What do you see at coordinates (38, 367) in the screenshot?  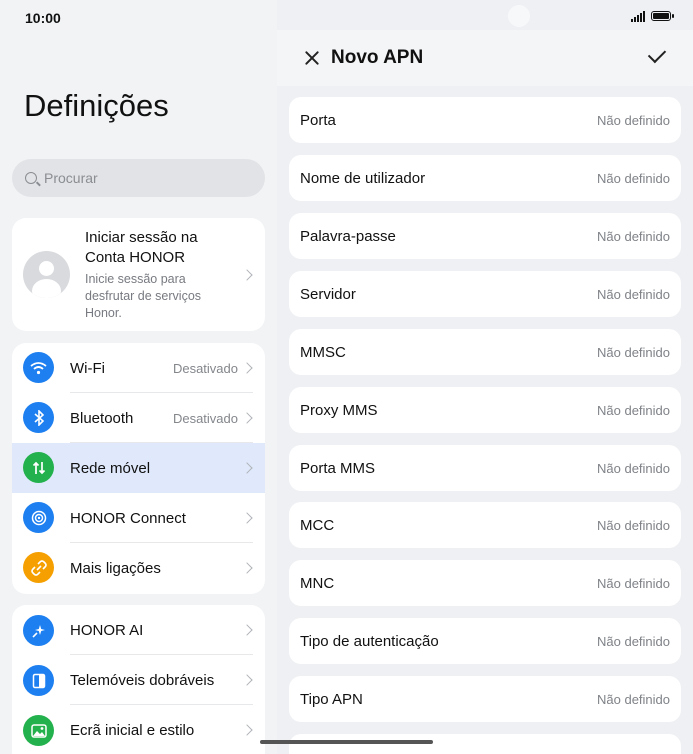 I see `wifi-icon` at bounding box center [38, 367].